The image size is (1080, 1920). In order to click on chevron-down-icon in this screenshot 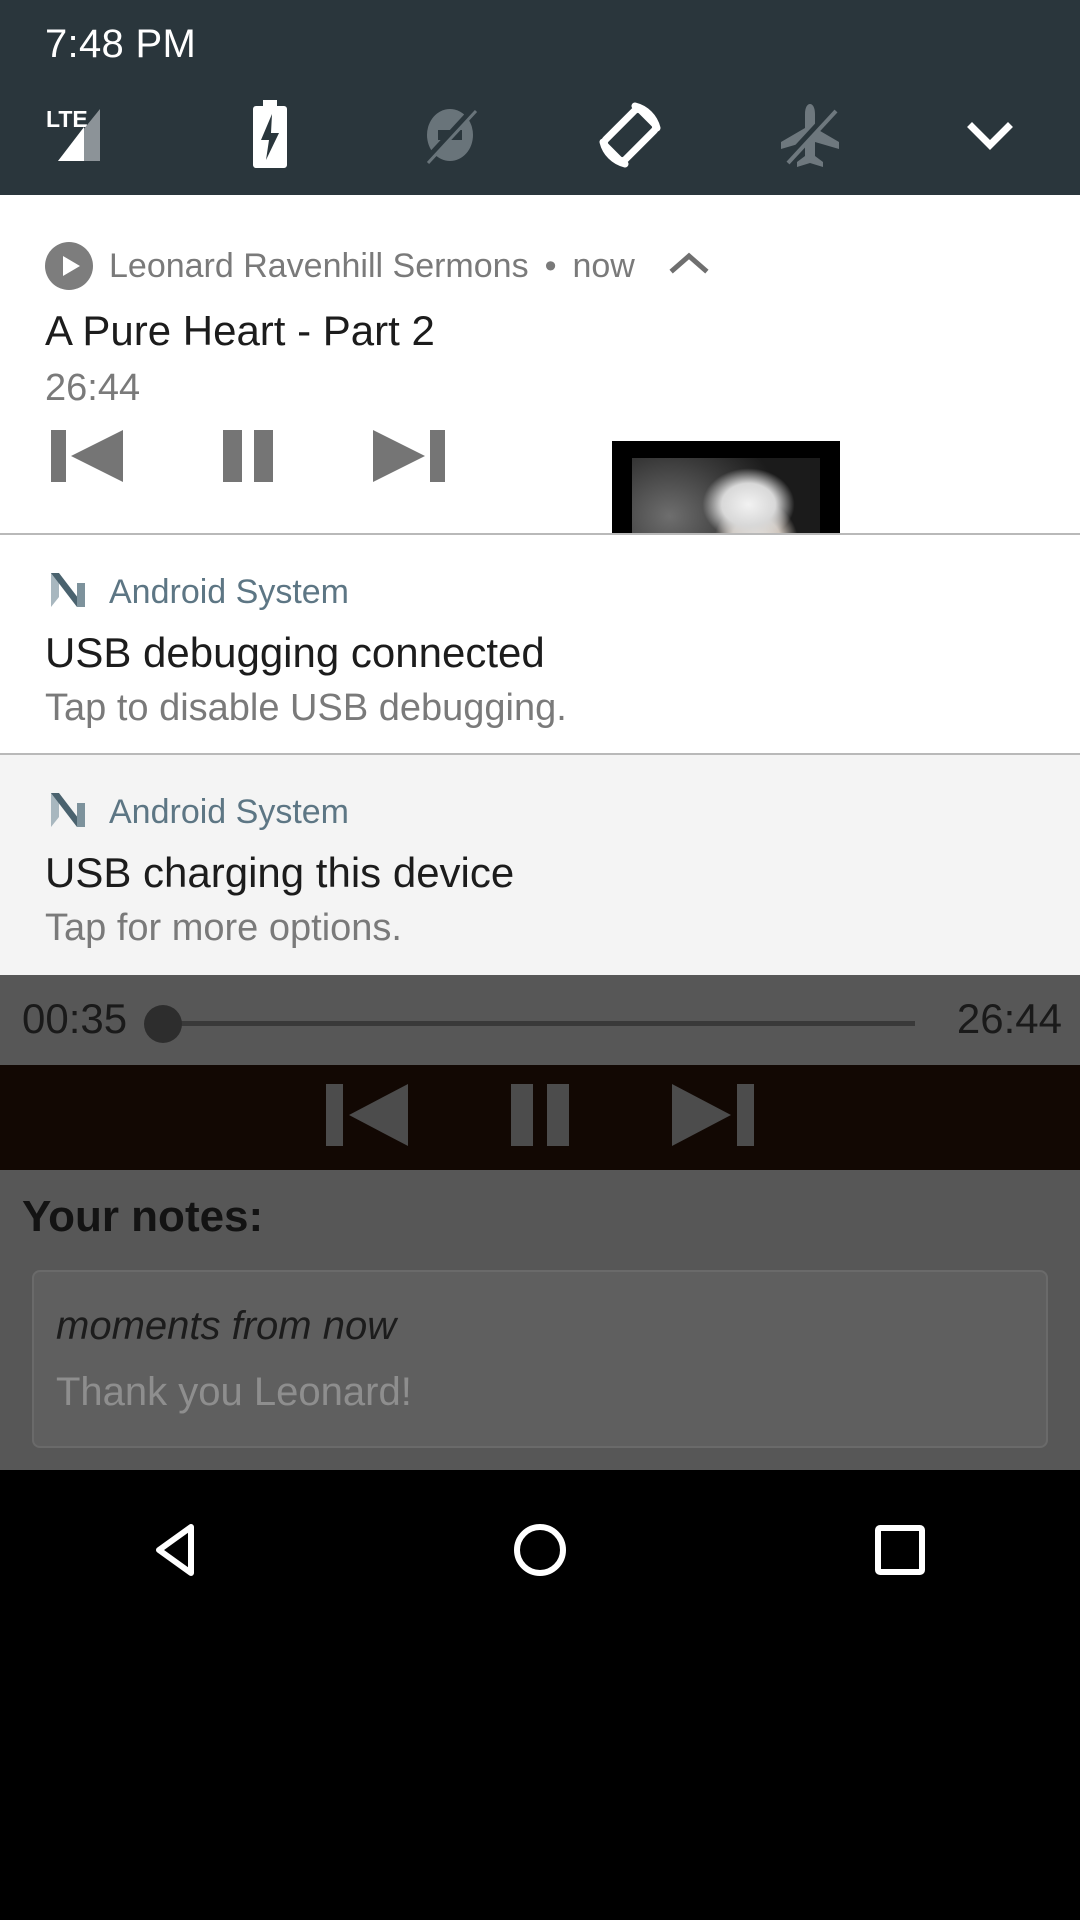, I will do `click(990, 135)`.